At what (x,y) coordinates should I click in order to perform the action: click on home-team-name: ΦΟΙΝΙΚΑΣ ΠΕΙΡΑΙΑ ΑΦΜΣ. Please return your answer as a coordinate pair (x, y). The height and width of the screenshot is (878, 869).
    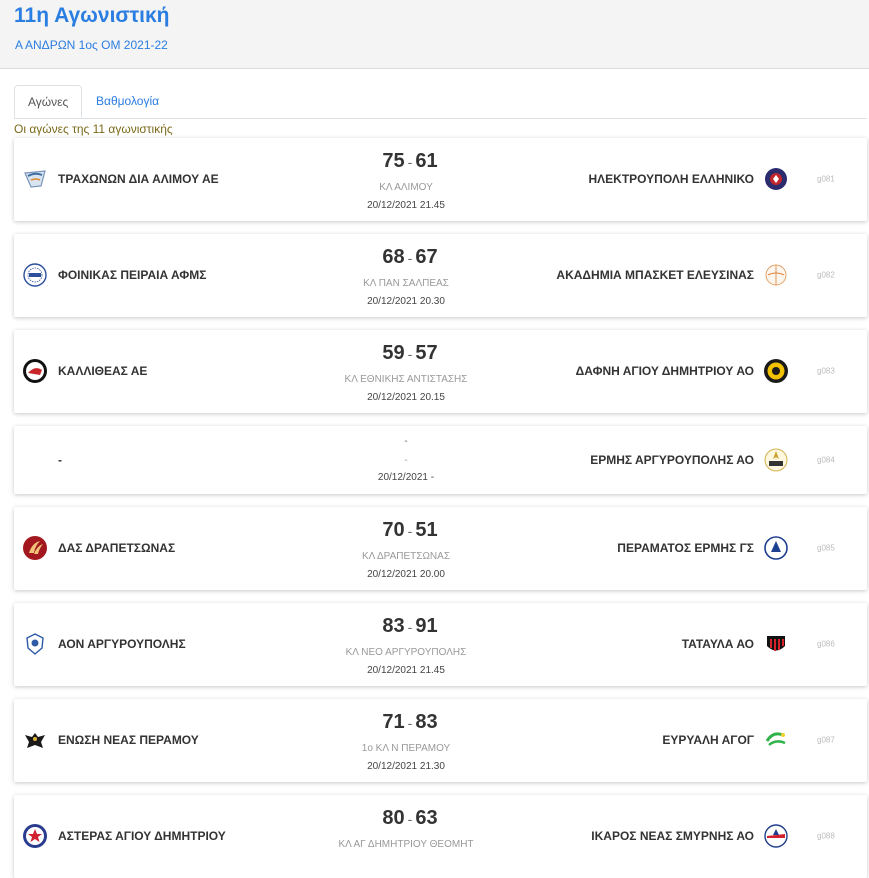
    Looking at the image, I should click on (132, 275).